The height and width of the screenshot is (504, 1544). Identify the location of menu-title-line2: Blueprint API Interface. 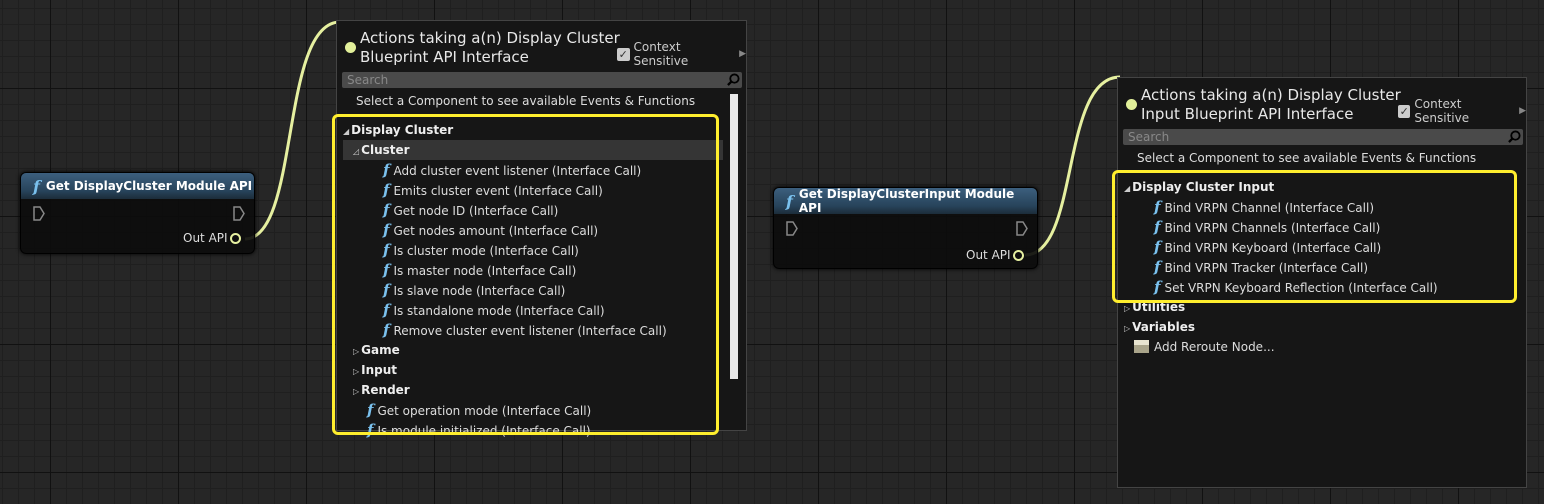
(444, 57).